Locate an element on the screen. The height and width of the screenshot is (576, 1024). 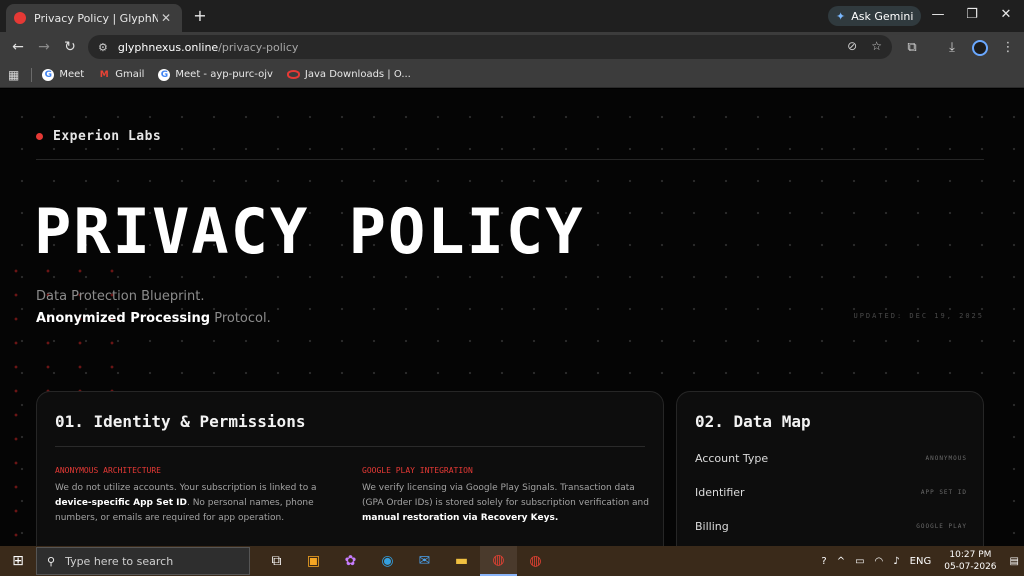
menu-kebab-icon: ⋮ is located at coordinates (1008, 47).